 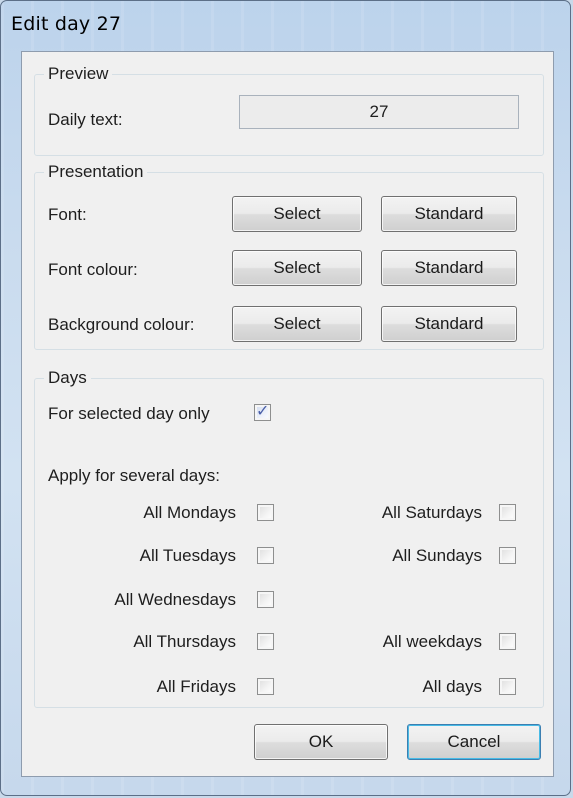 What do you see at coordinates (67, 214) in the screenshot?
I see `font-label: Font:` at bounding box center [67, 214].